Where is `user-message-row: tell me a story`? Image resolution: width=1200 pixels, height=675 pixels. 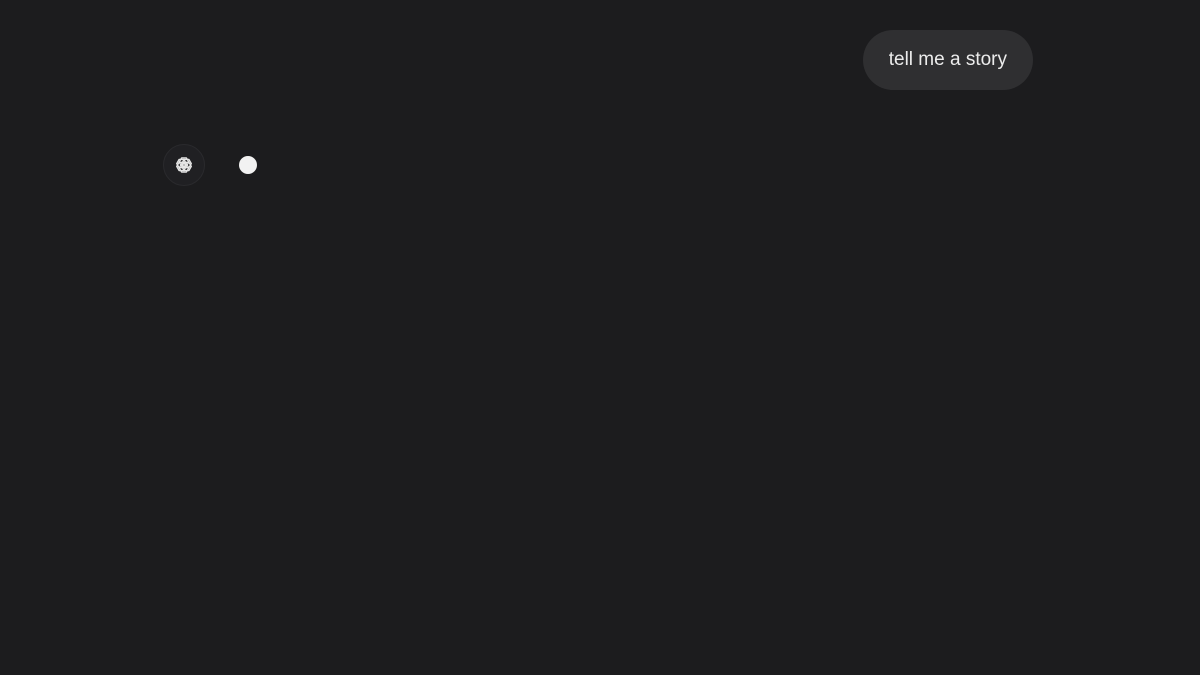
user-message-row: tell me a story is located at coordinates (947, 60).